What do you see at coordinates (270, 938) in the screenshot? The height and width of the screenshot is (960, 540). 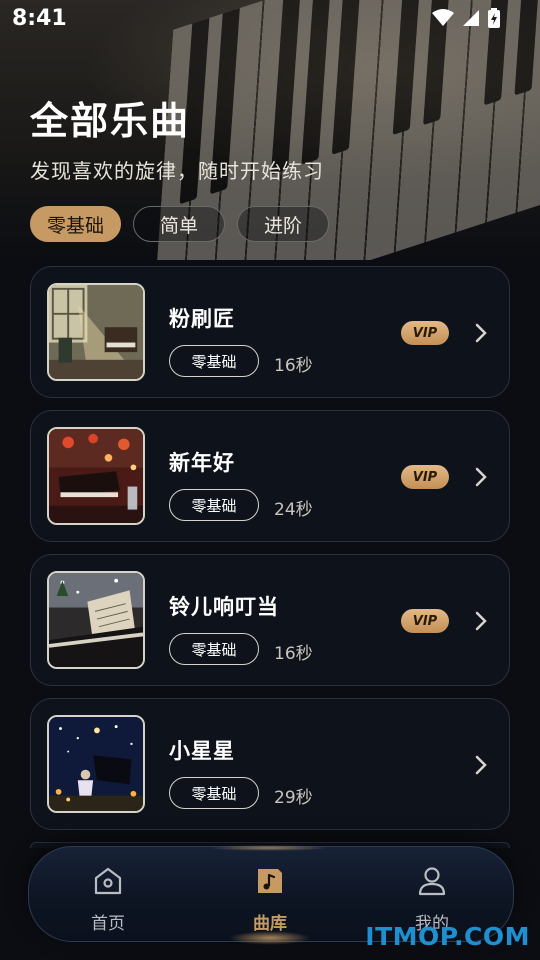 I see `active-tab-indicator` at bounding box center [270, 938].